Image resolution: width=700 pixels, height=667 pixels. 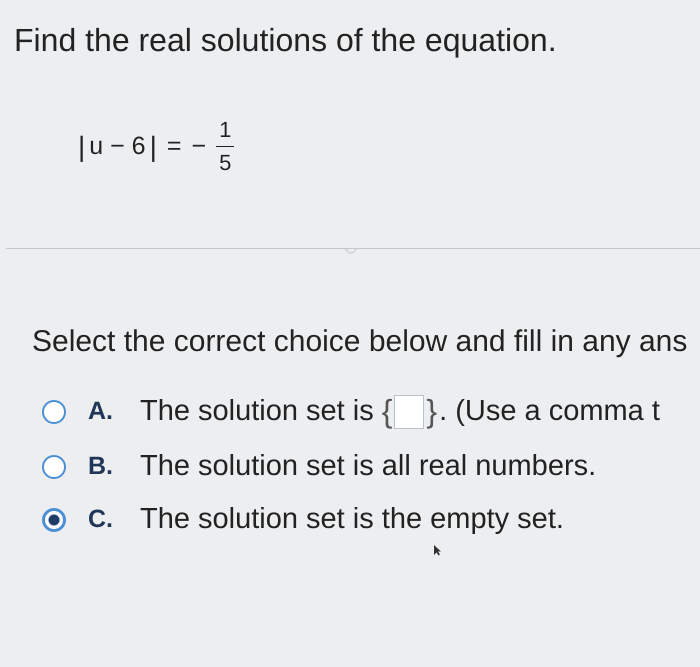 What do you see at coordinates (432, 411) in the screenshot?
I see `brace: }` at bounding box center [432, 411].